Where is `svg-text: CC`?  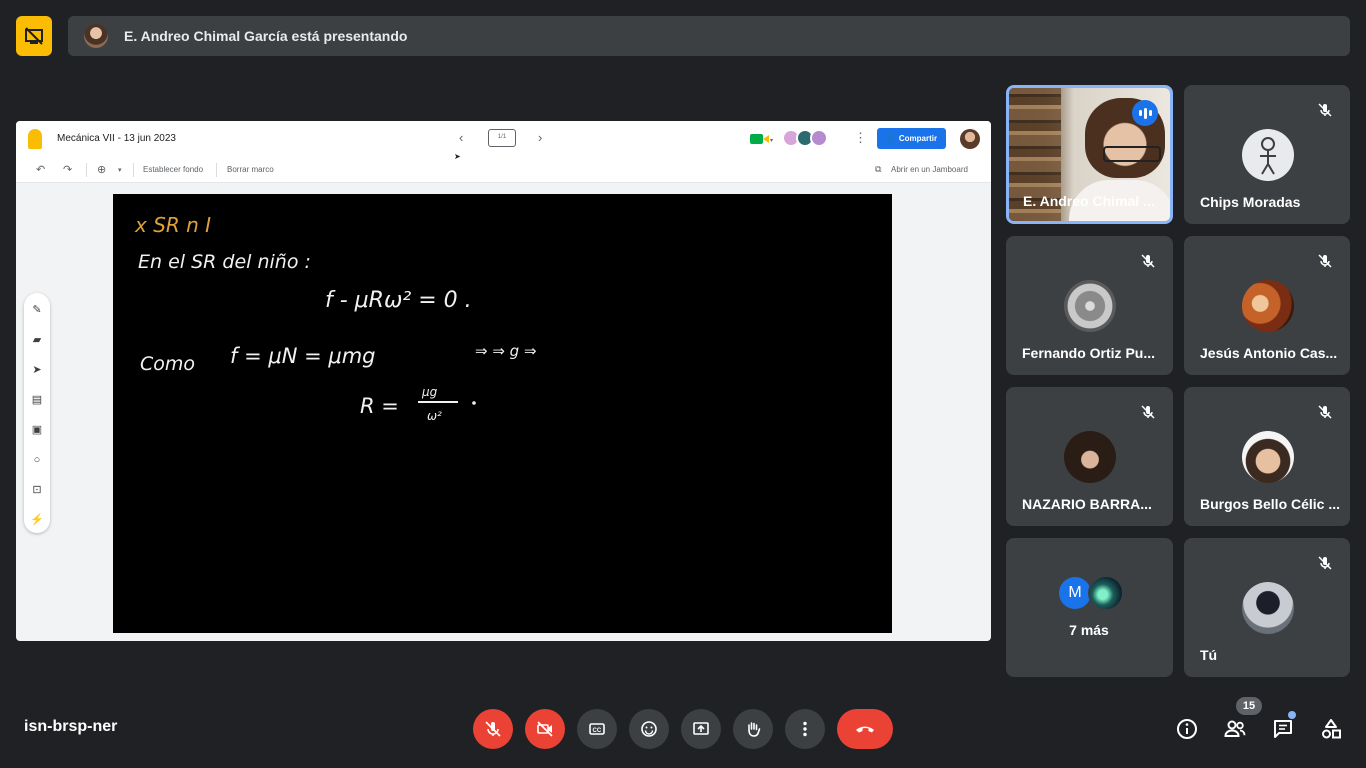 svg-text: CC is located at coordinates (597, 731).